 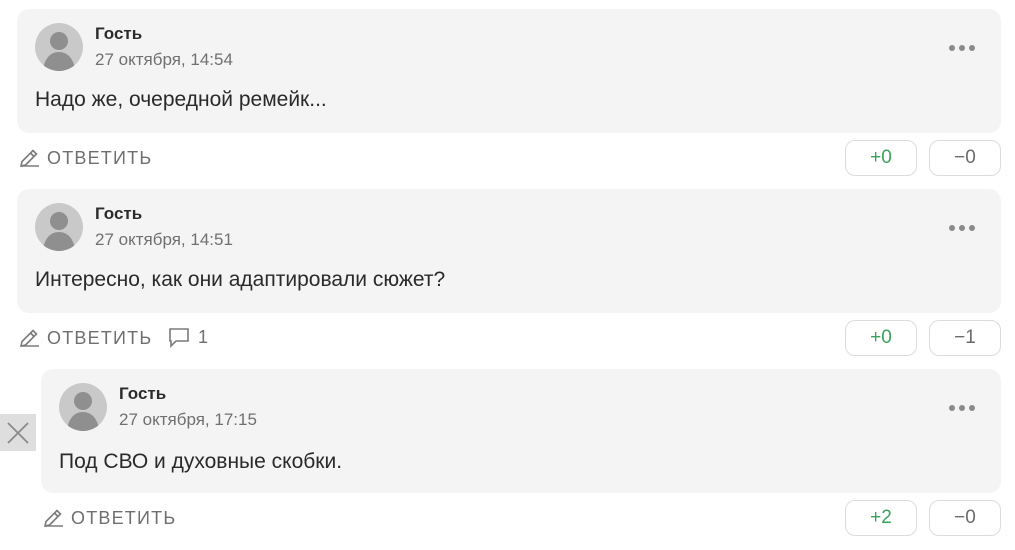 What do you see at coordinates (203, 336) in the screenshot?
I see `replies-count-value: 1` at bounding box center [203, 336].